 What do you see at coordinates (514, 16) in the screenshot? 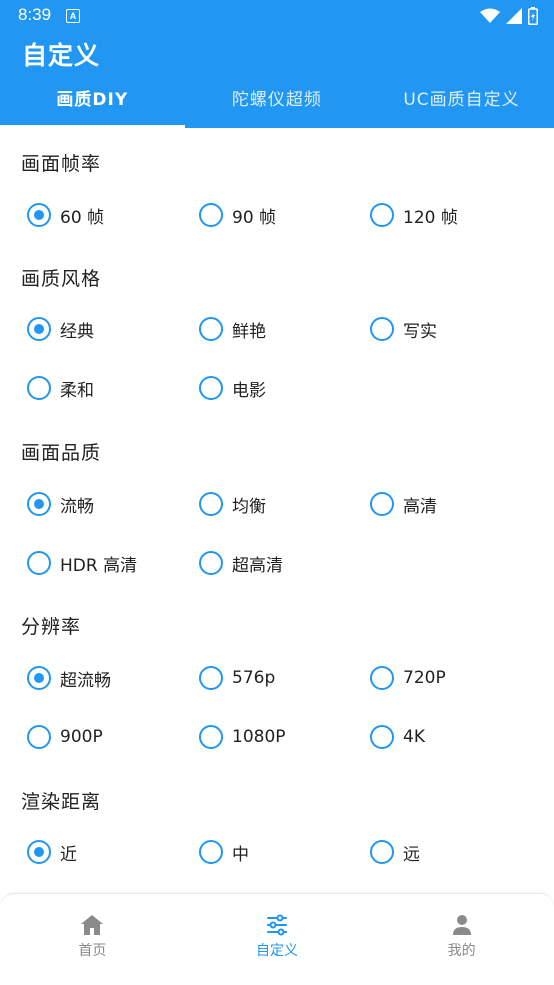
I see `signal-icon` at bounding box center [514, 16].